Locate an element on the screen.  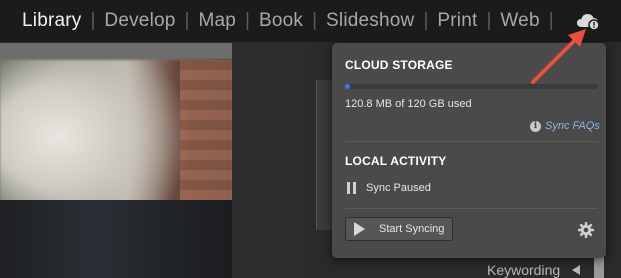
start-syncing-label: Start Syncing is located at coordinates (412, 229).